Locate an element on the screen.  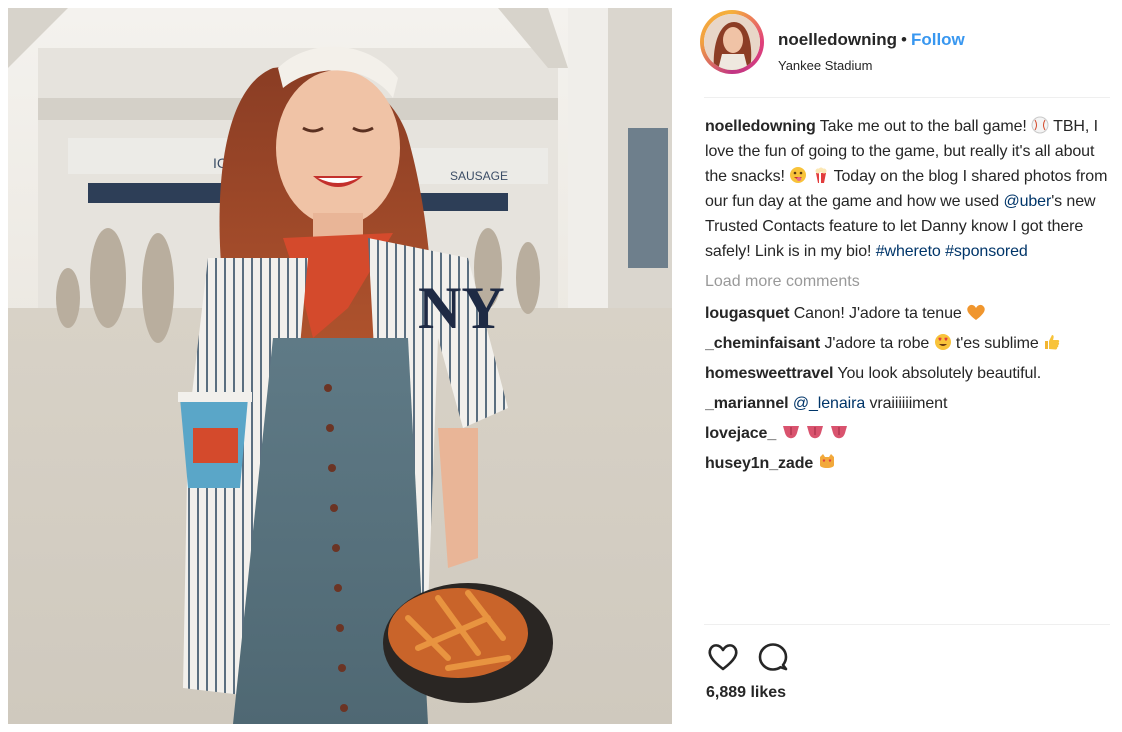
comment-text-2: t'es sublime is located at coordinates (997, 343).